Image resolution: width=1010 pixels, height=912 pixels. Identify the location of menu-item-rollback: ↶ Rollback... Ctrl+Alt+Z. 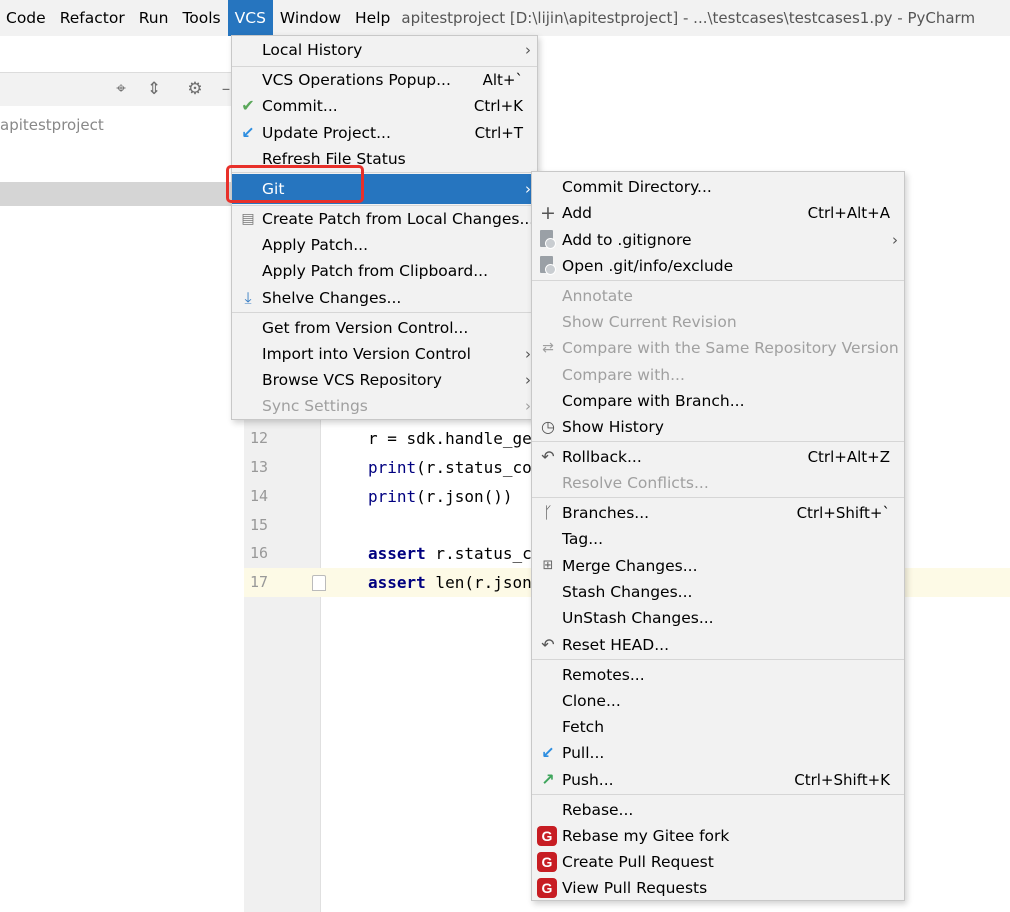
(718, 457).